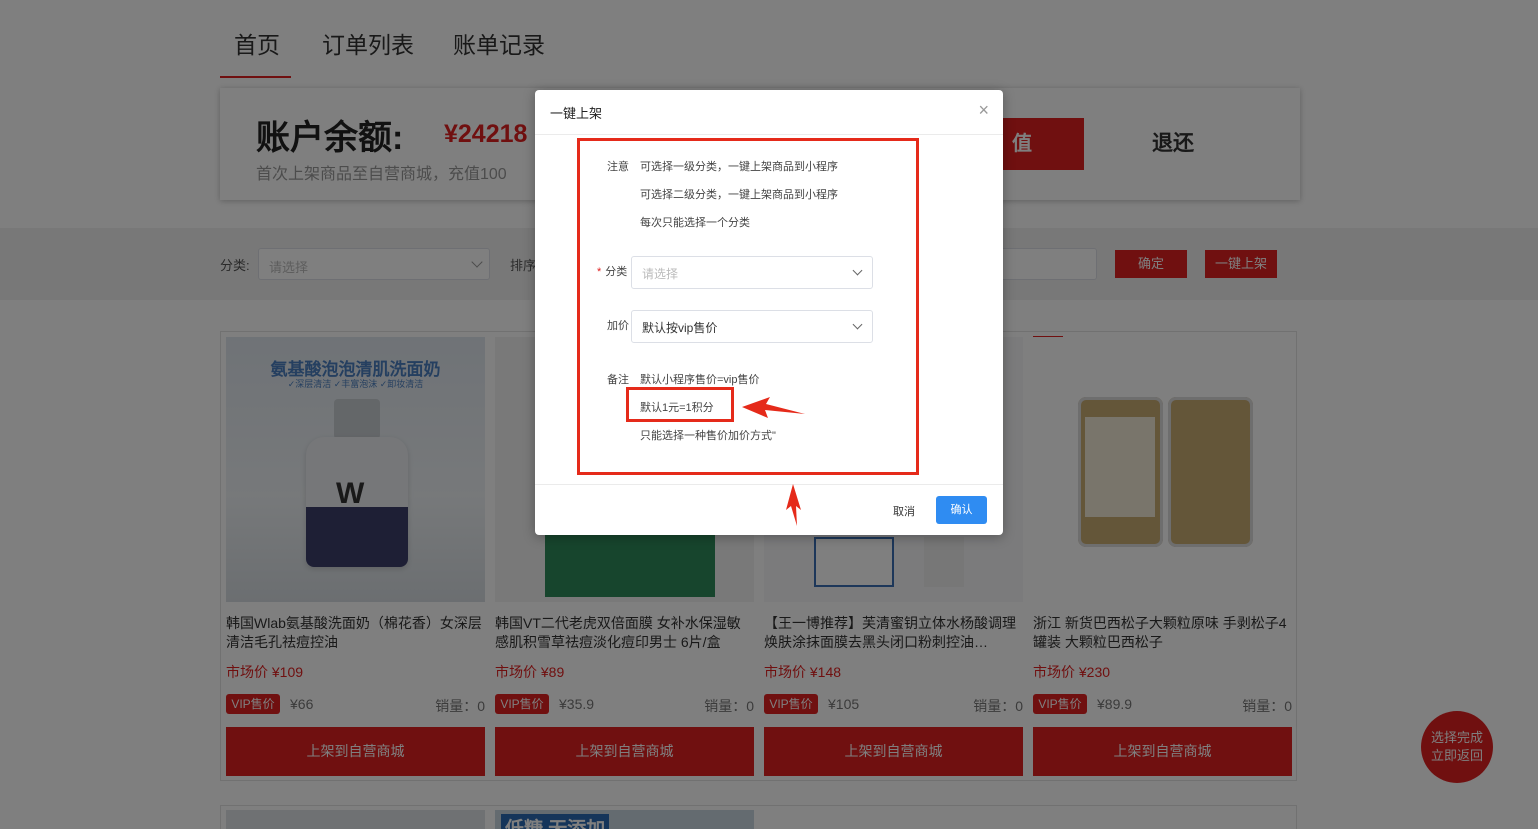 The height and width of the screenshot is (829, 1538). Describe the element at coordinates (961, 510) in the screenshot. I see `confirm-button: 确认` at that location.